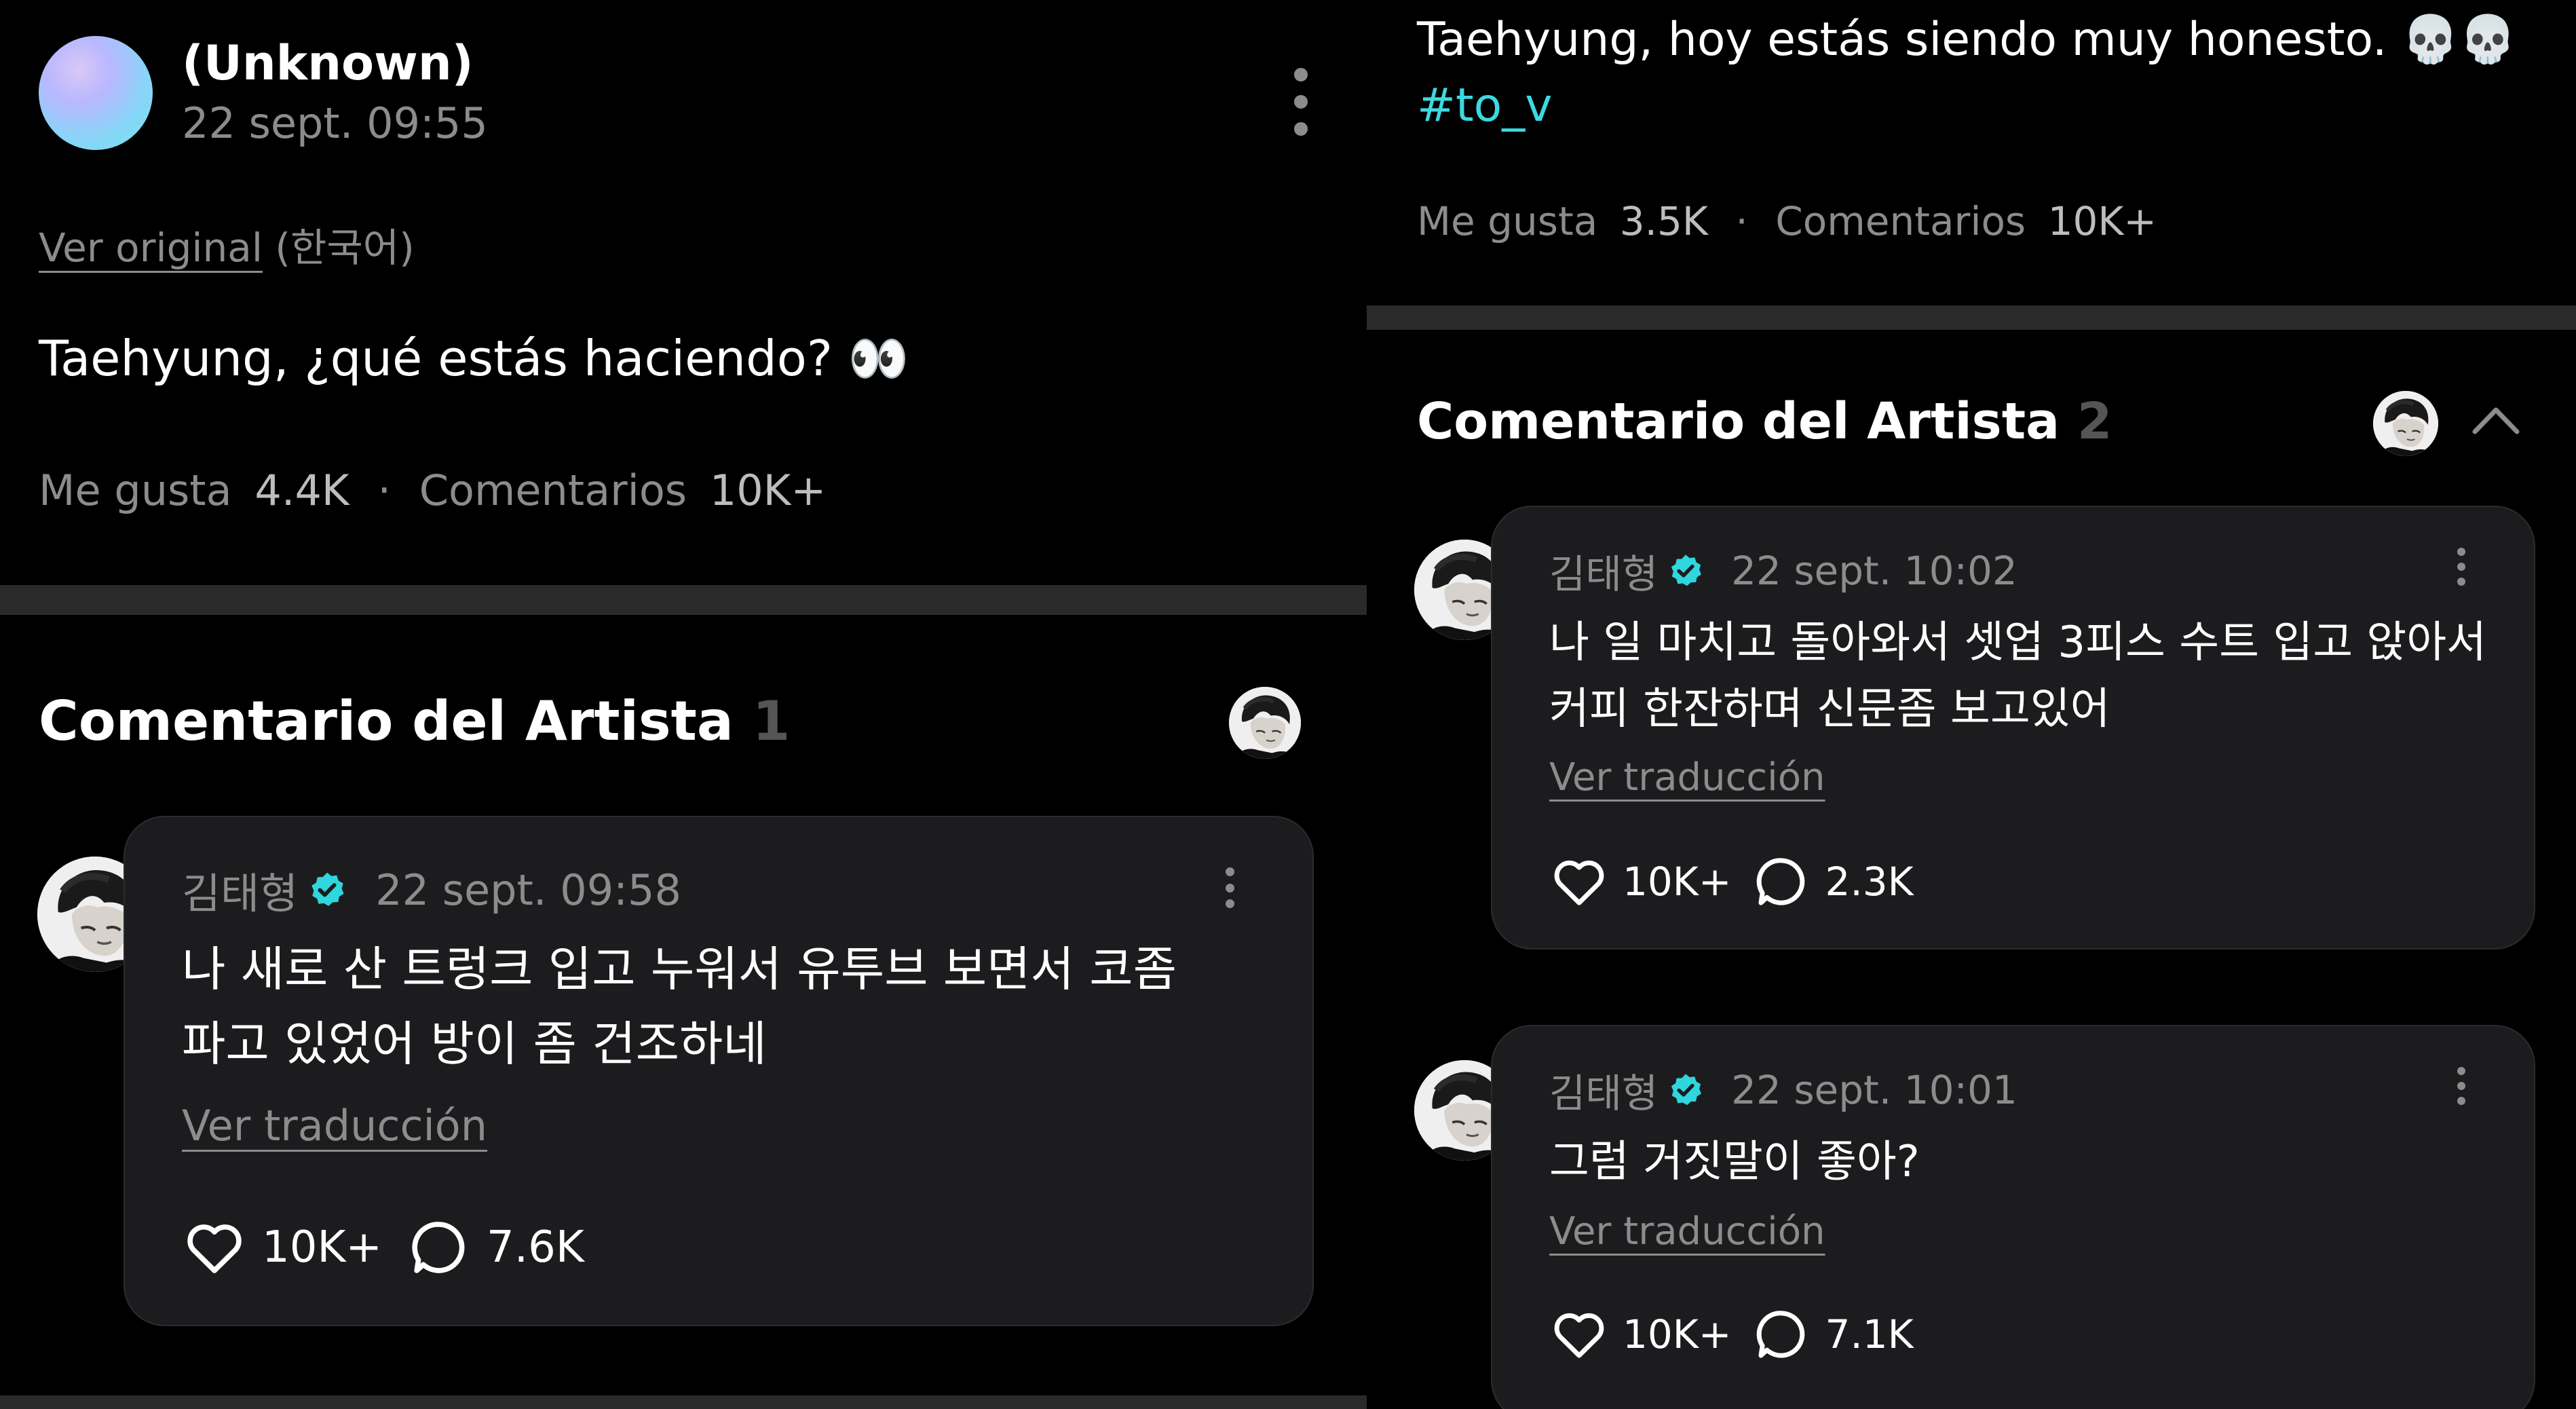  Describe the element at coordinates (1830, 709) in the screenshot. I see `comment-text-line: 커피 한잔하며 신문좀 보고있어` at that location.